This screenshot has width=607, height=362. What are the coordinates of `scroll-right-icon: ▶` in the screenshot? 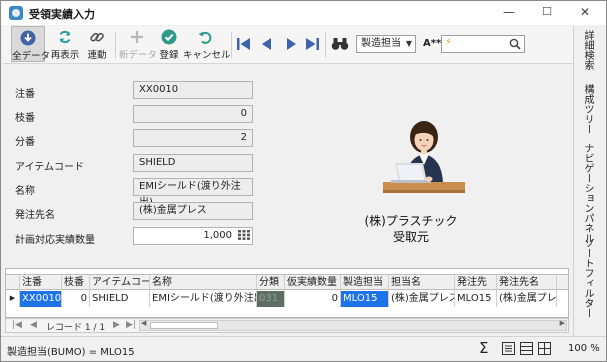 It's located at (562, 323).